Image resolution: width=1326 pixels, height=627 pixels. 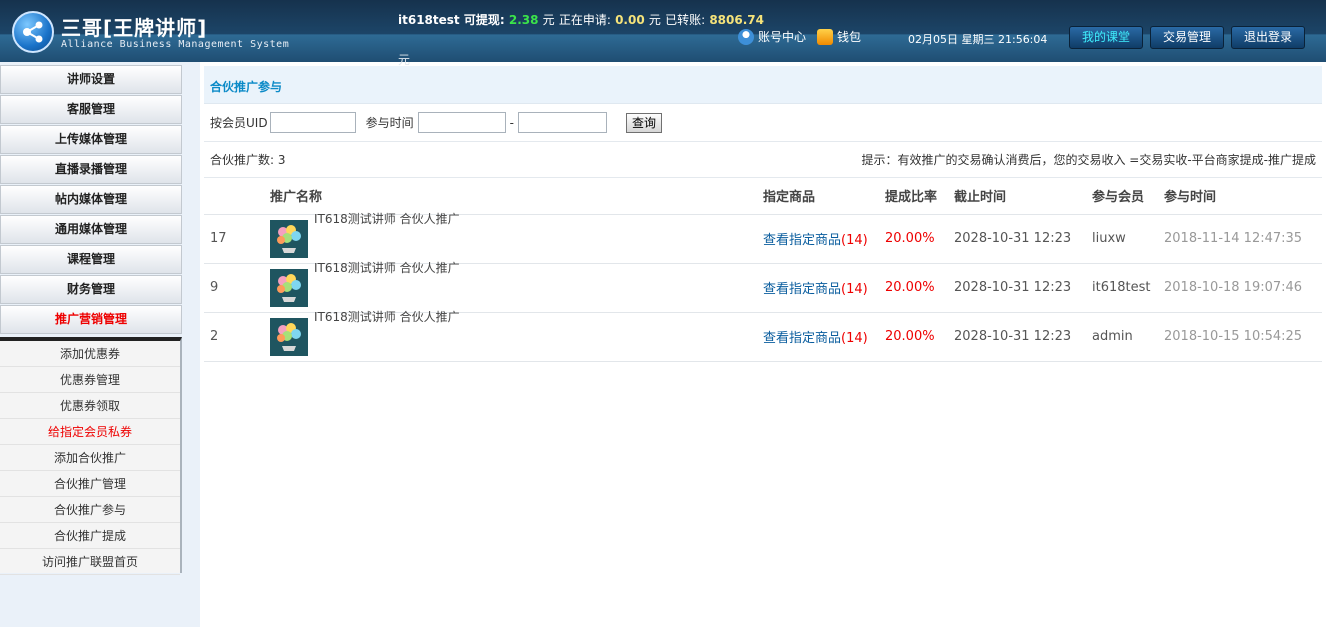 I want to click on join-time: 2018-10-15 10:54:25, so click(x=1243, y=337).